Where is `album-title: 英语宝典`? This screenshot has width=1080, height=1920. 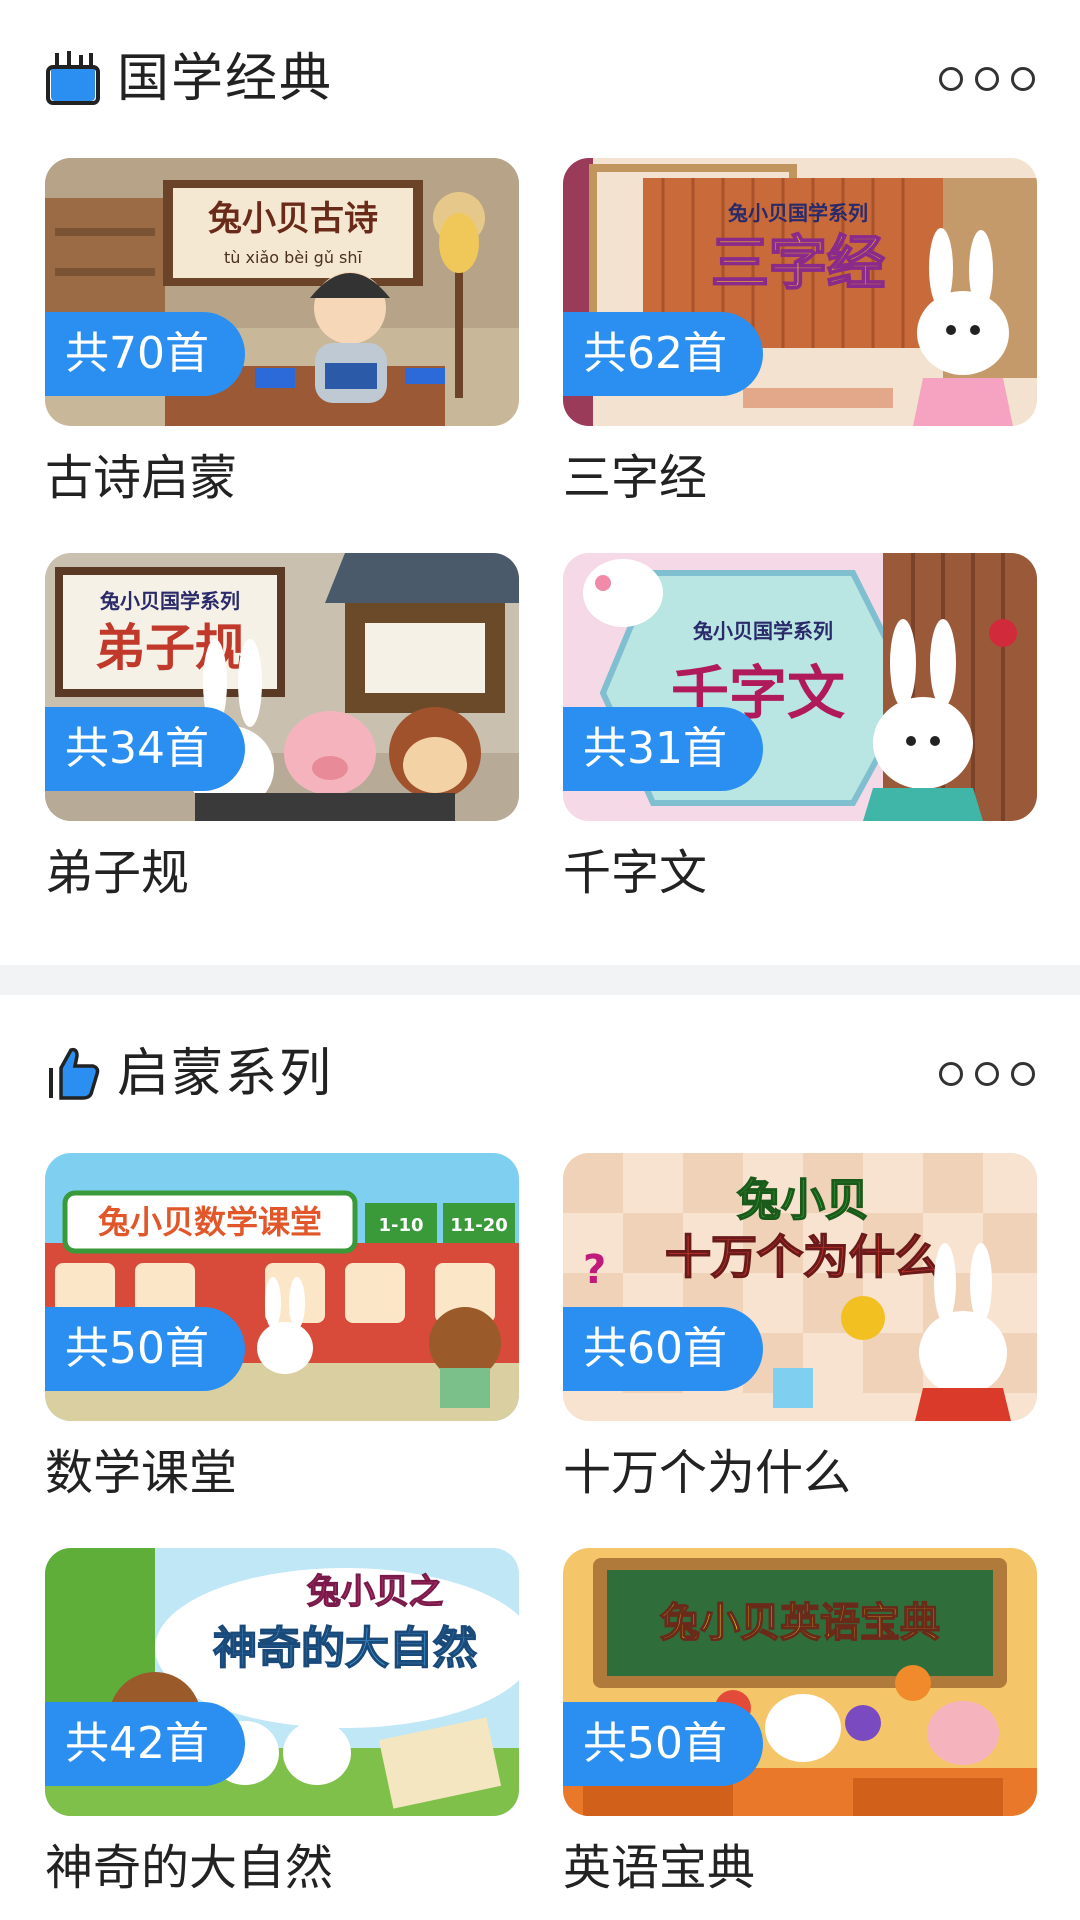 album-title: 英语宝典 is located at coordinates (659, 1868).